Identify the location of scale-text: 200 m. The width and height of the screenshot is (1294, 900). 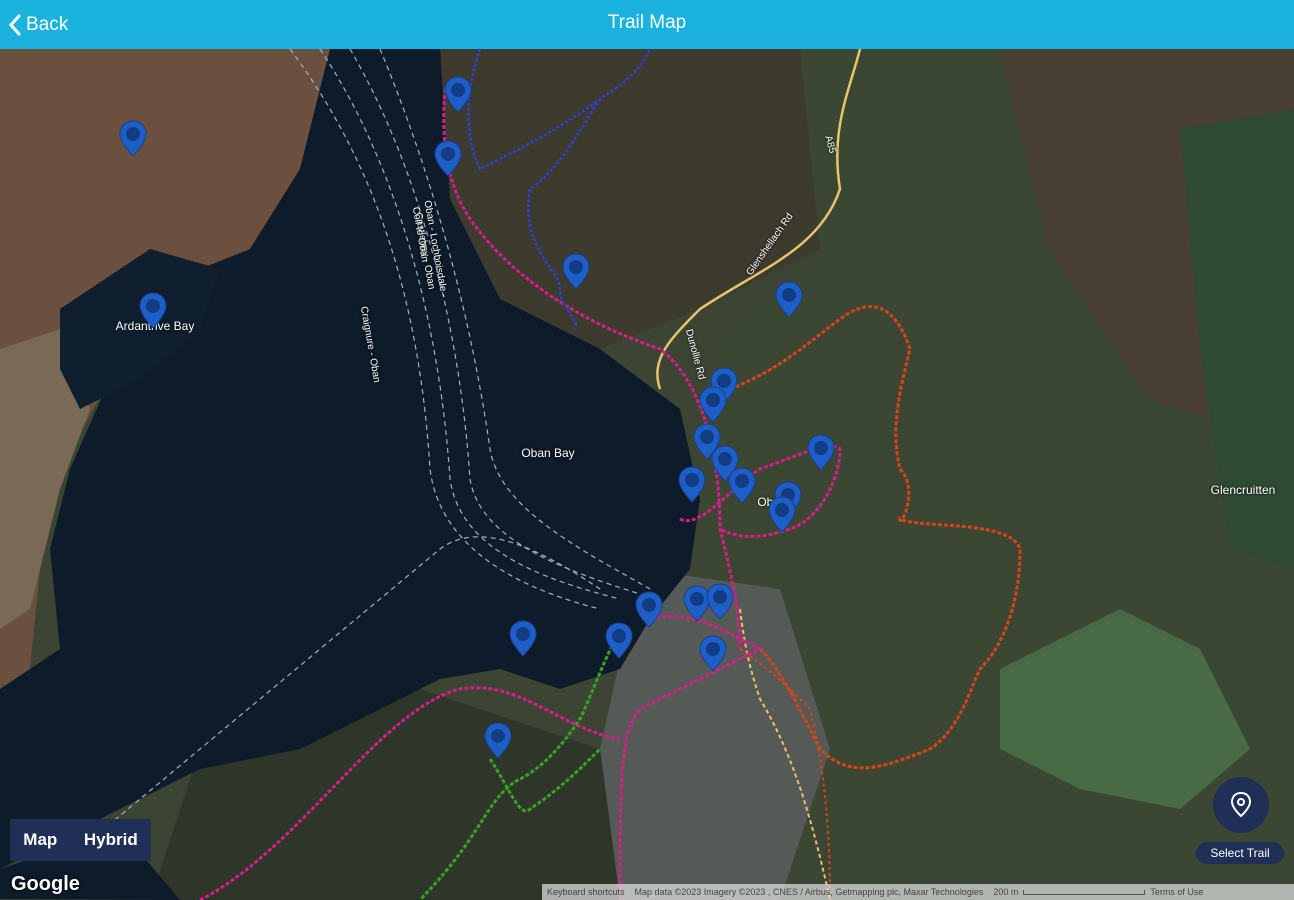
(1006, 892).